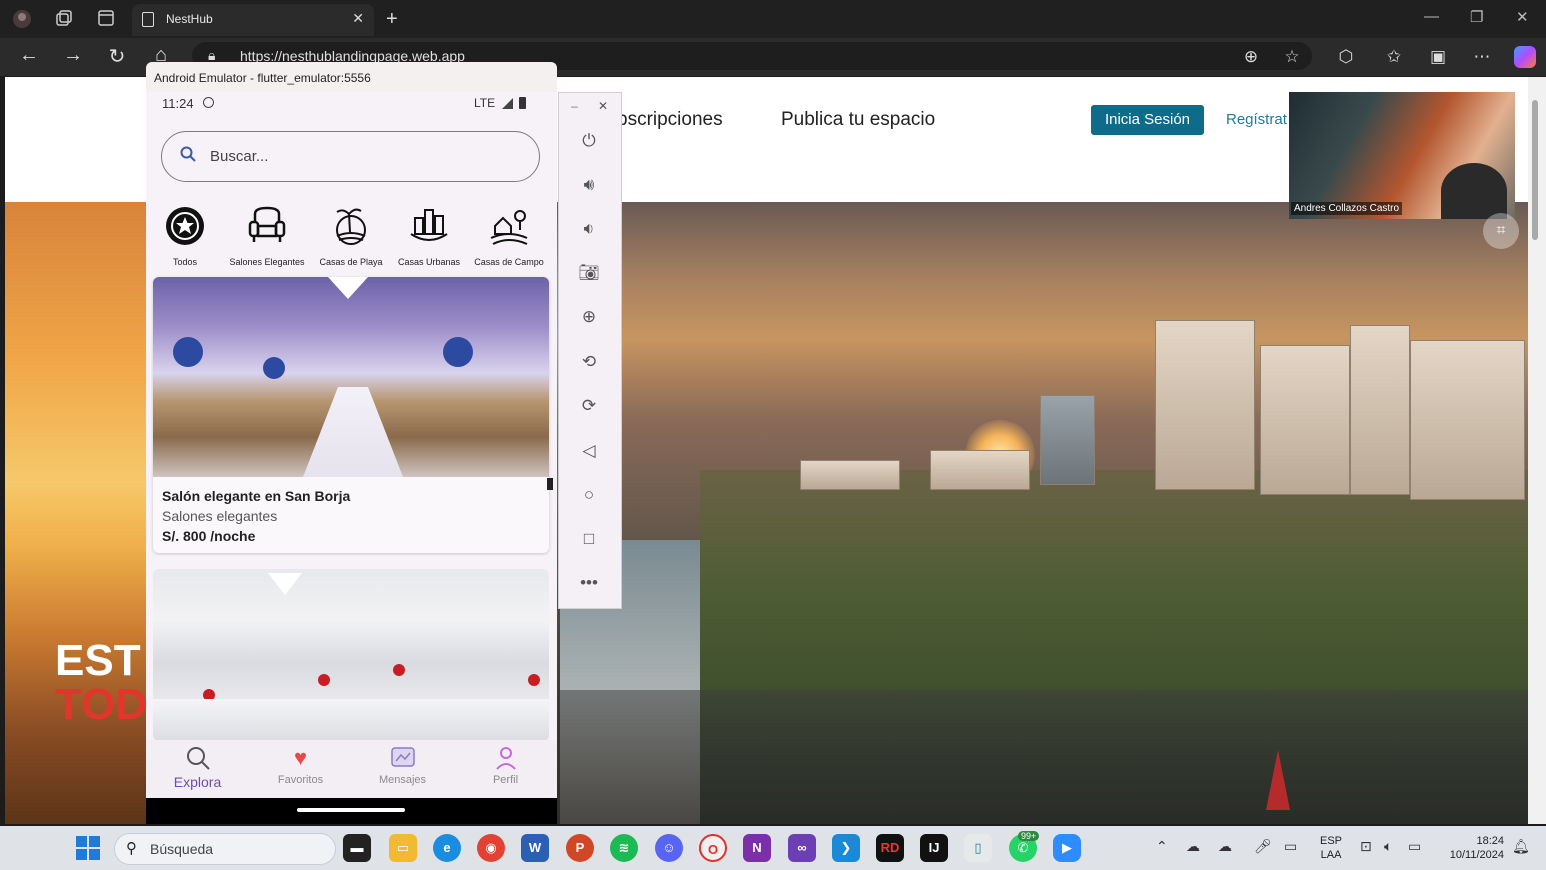 The image size is (1546, 870). Describe the element at coordinates (300, 757) in the screenshot. I see `heart-icon: ♥` at that location.